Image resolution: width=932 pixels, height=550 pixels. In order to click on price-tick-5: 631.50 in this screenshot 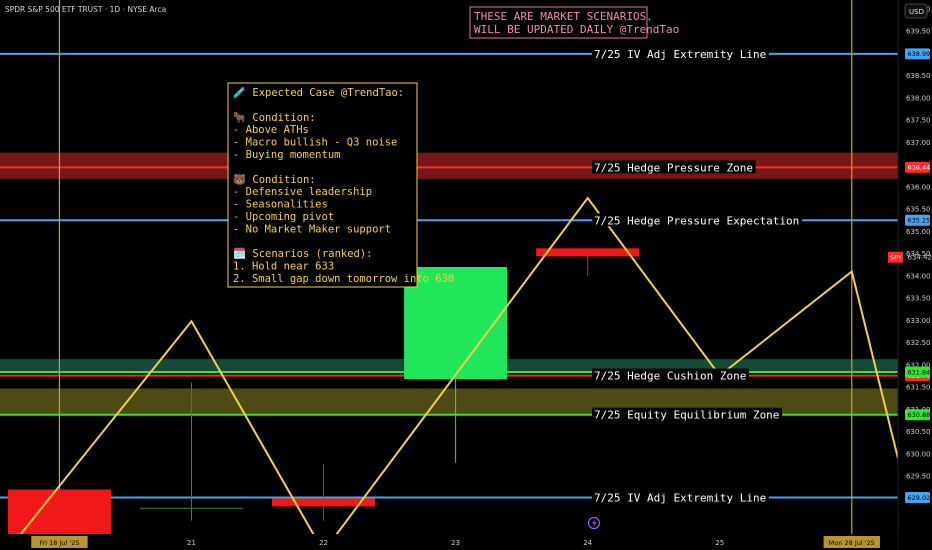, I will do `click(918, 388)`.